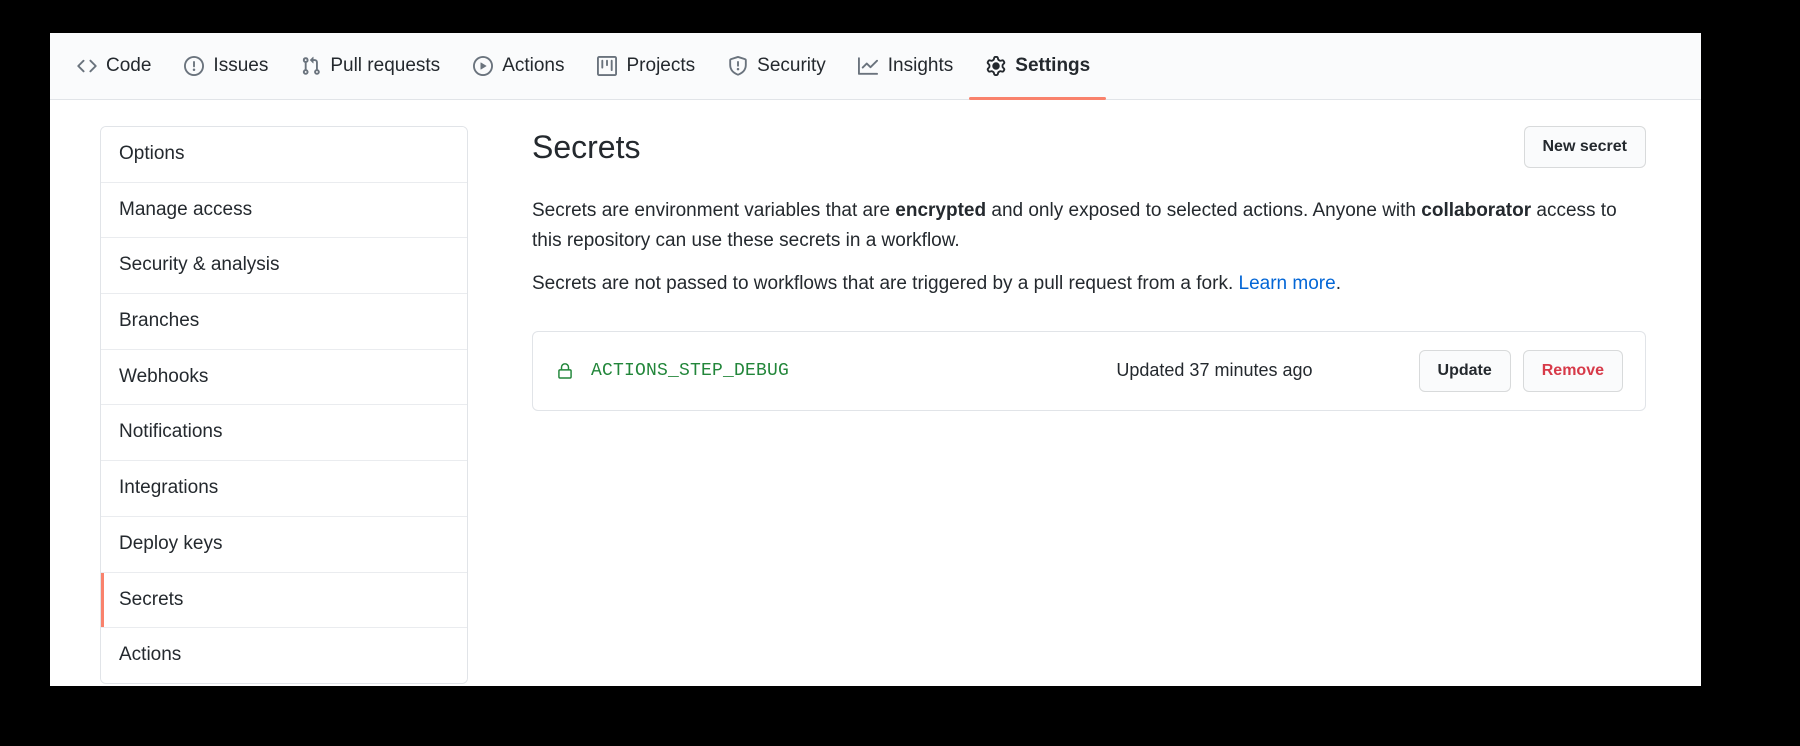 The image size is (1800, 746). What do you see at coordinates (150, 655) in the screenshot?
I see `sidebar-item-label: Actions` at bounding box center [150, 655].